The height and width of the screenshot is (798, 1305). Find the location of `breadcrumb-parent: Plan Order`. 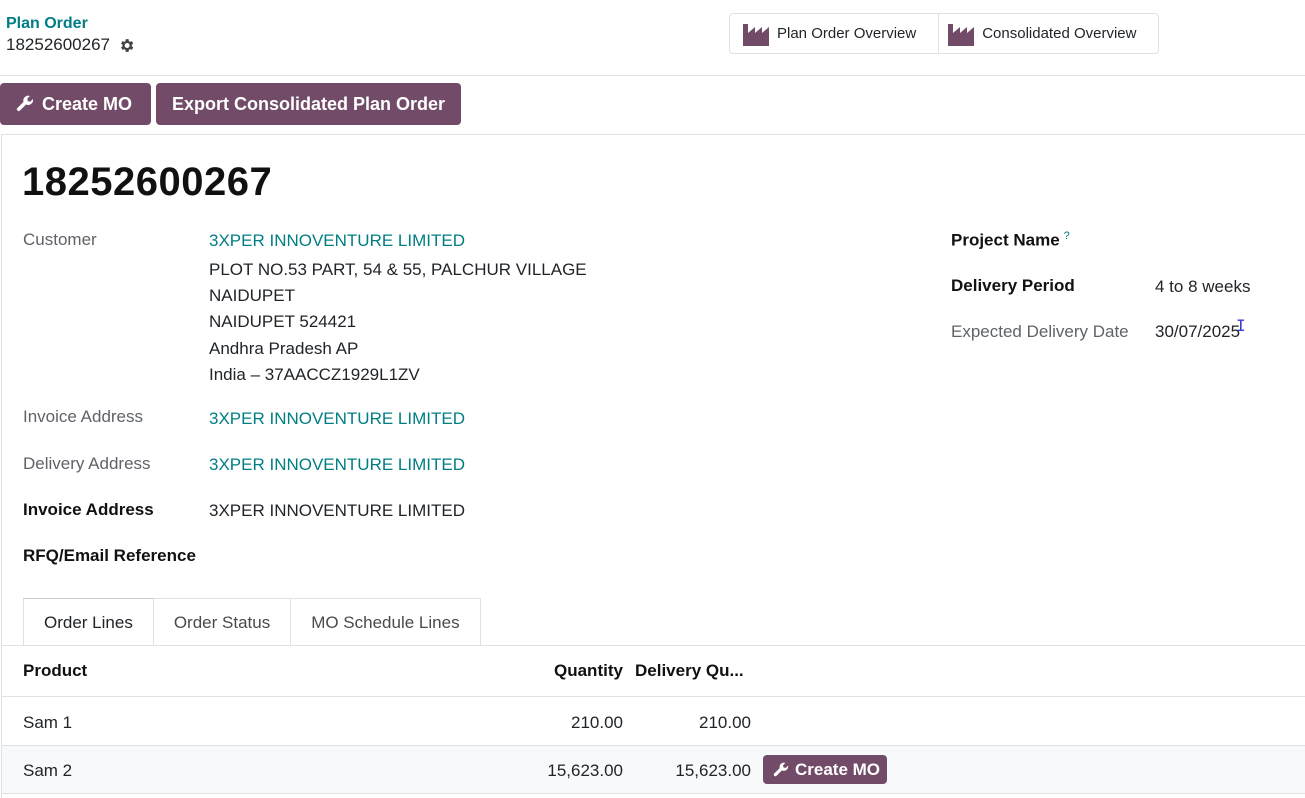

breadcrumb-parent: Plan Order is located at coordinates (47, 24).